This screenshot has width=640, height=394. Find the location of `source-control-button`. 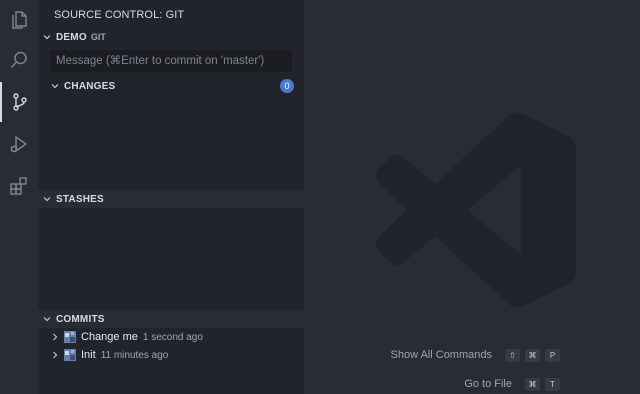

source-control-button is located at coordinates (19, 102).